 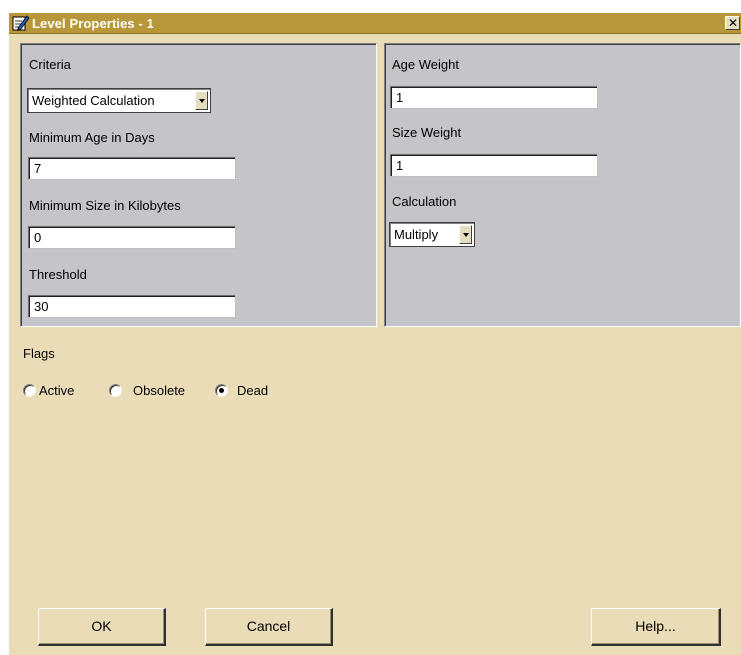 What do you see at coordinates (416, 234) in the screenshot?
I see `calculation-selected-value: Multiply` at bounding box center [416, 234].